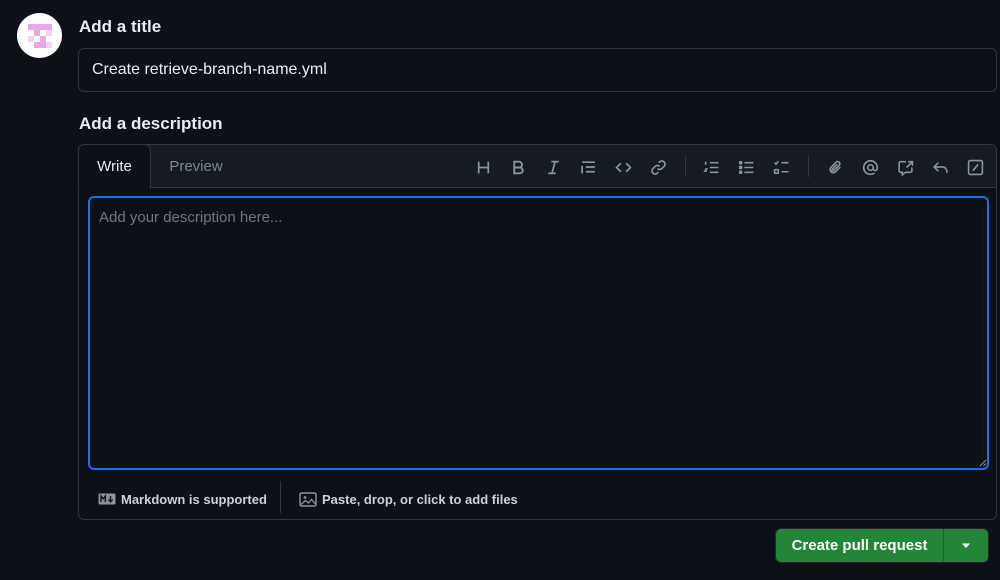  I want to click on avatar, so click(39, 35).